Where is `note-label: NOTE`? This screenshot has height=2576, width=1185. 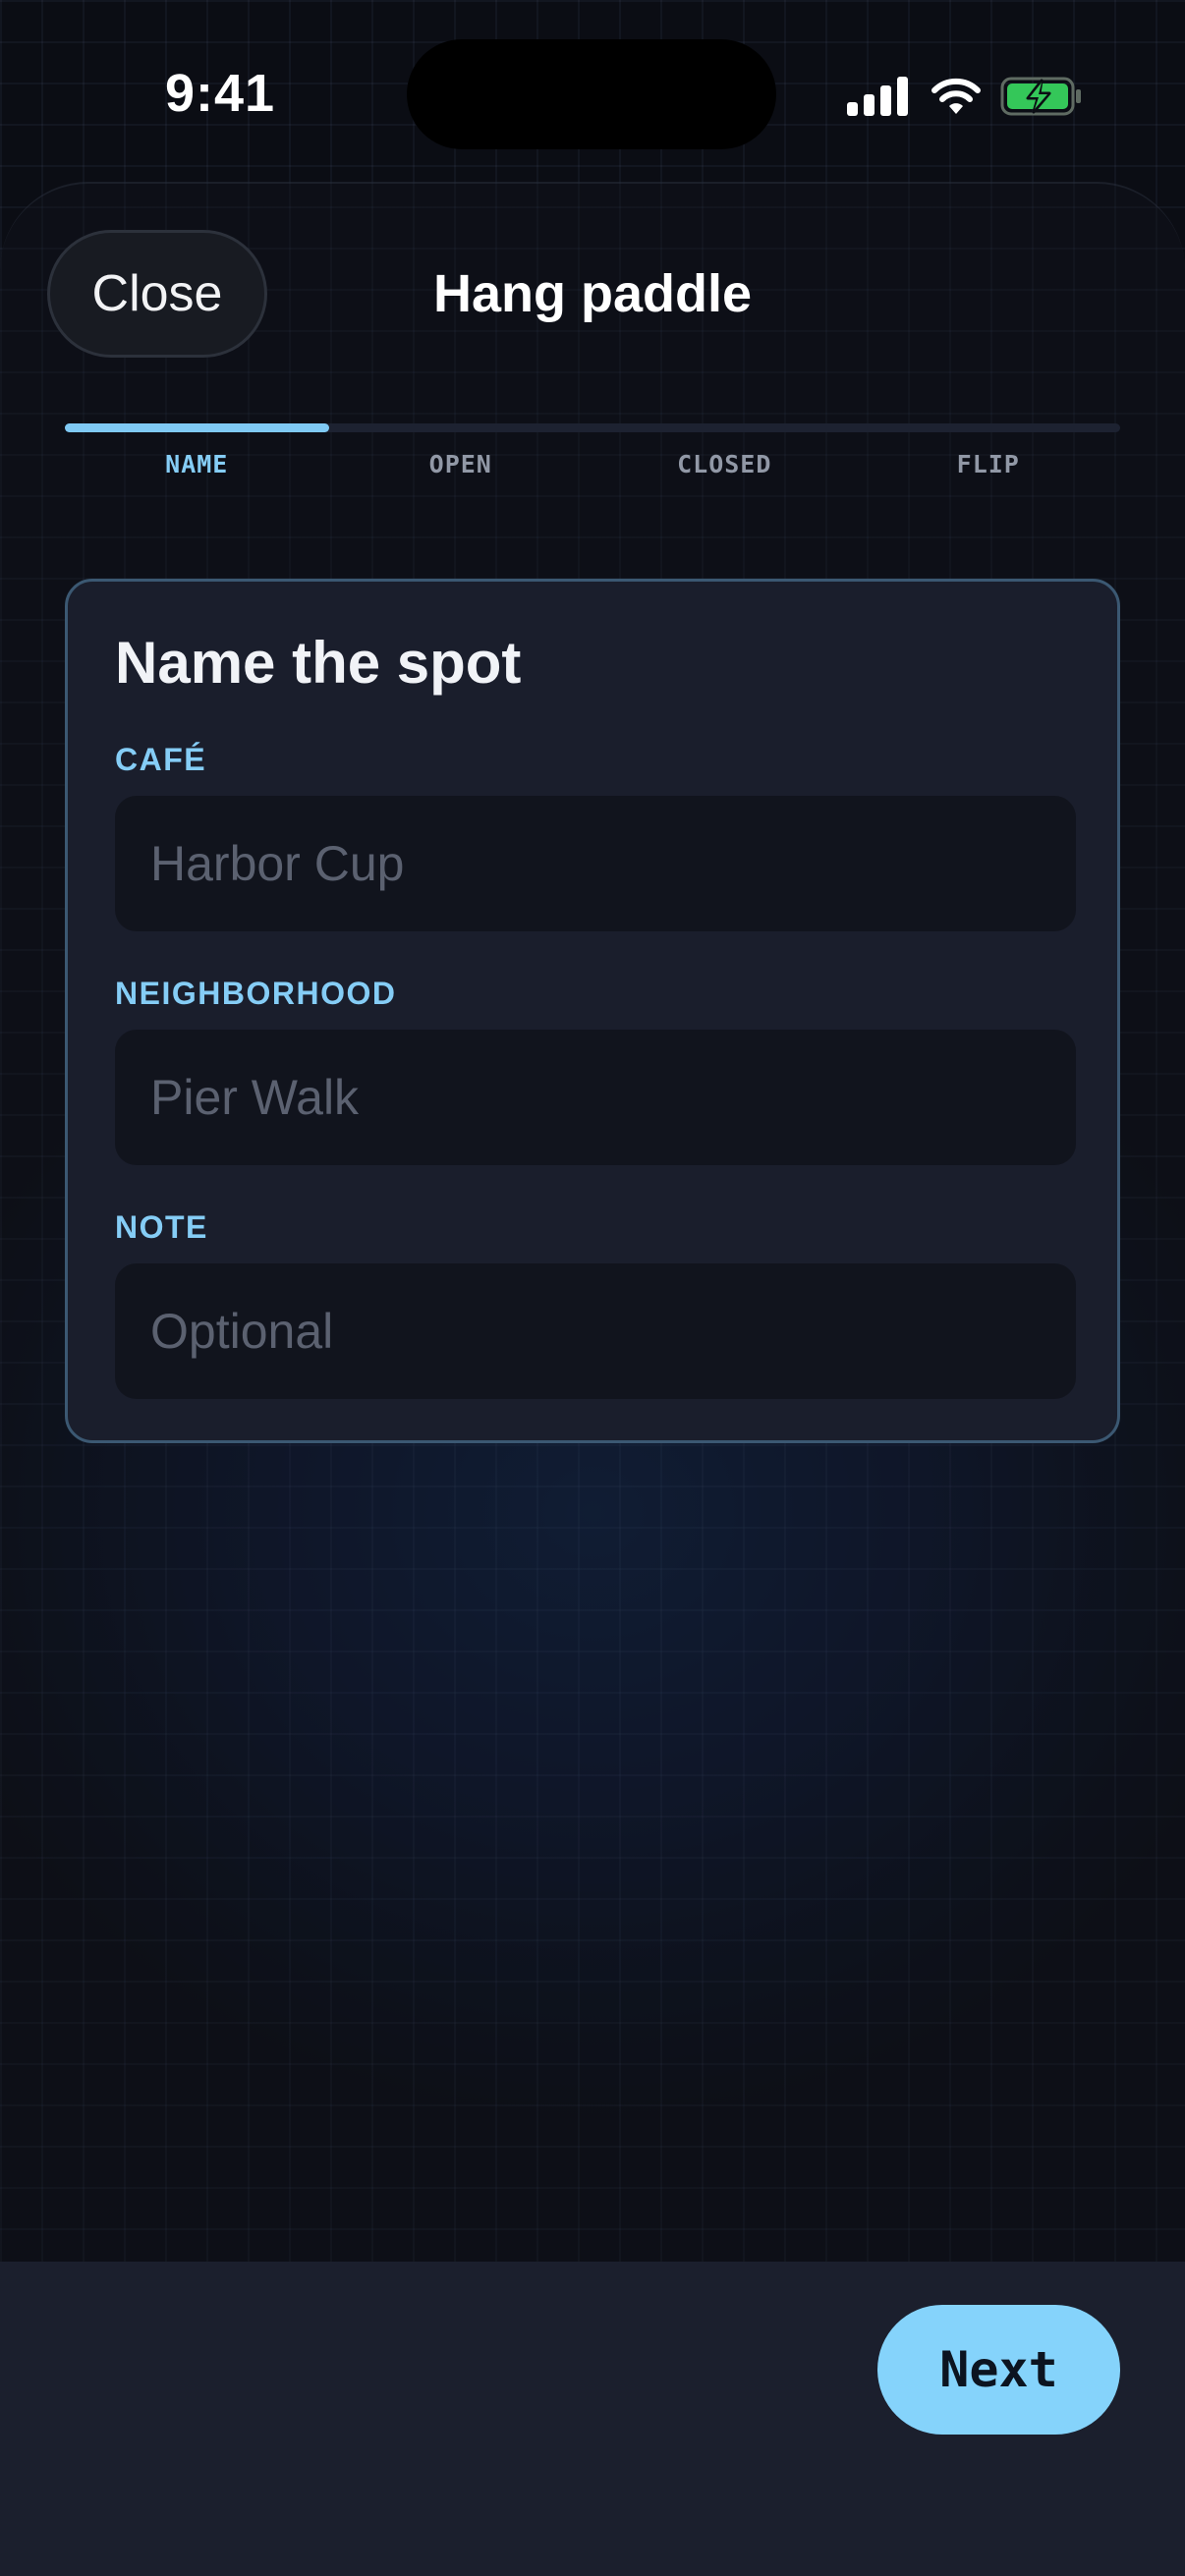
note-label: NOTE is located at coordinates (162, 1227).